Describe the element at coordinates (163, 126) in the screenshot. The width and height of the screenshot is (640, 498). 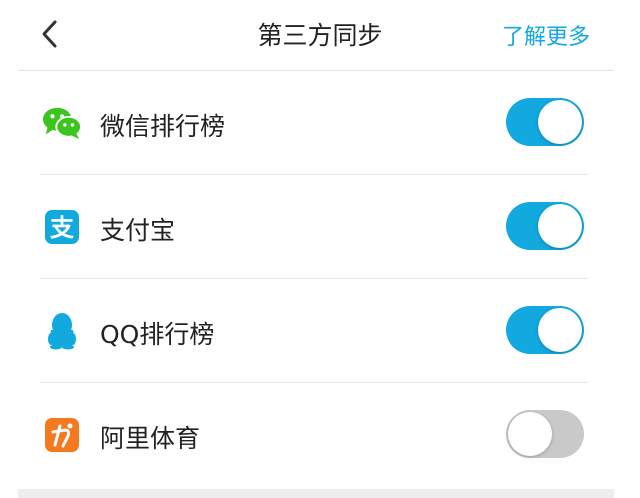
I see `item-label: 微信排行榜` at that location.